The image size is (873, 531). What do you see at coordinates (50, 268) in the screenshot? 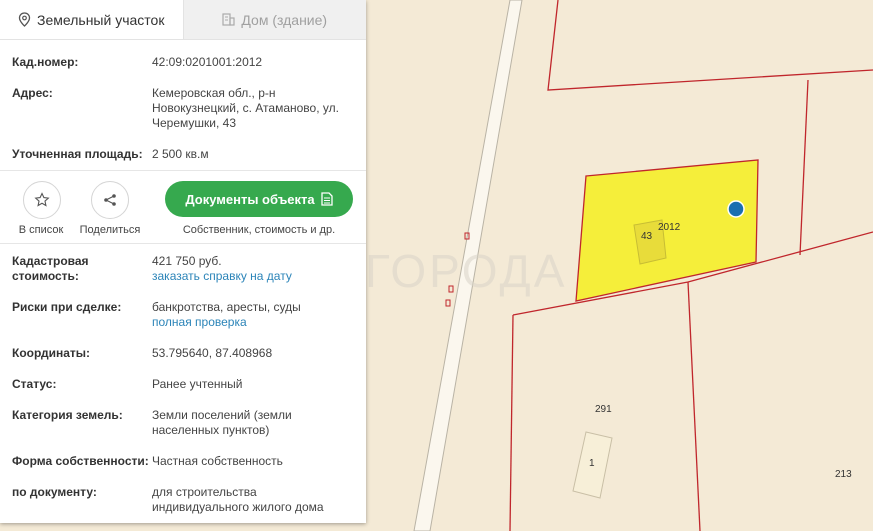
I see `field-label: Кадастровая стоимость:` at bounding box center [50, 268].